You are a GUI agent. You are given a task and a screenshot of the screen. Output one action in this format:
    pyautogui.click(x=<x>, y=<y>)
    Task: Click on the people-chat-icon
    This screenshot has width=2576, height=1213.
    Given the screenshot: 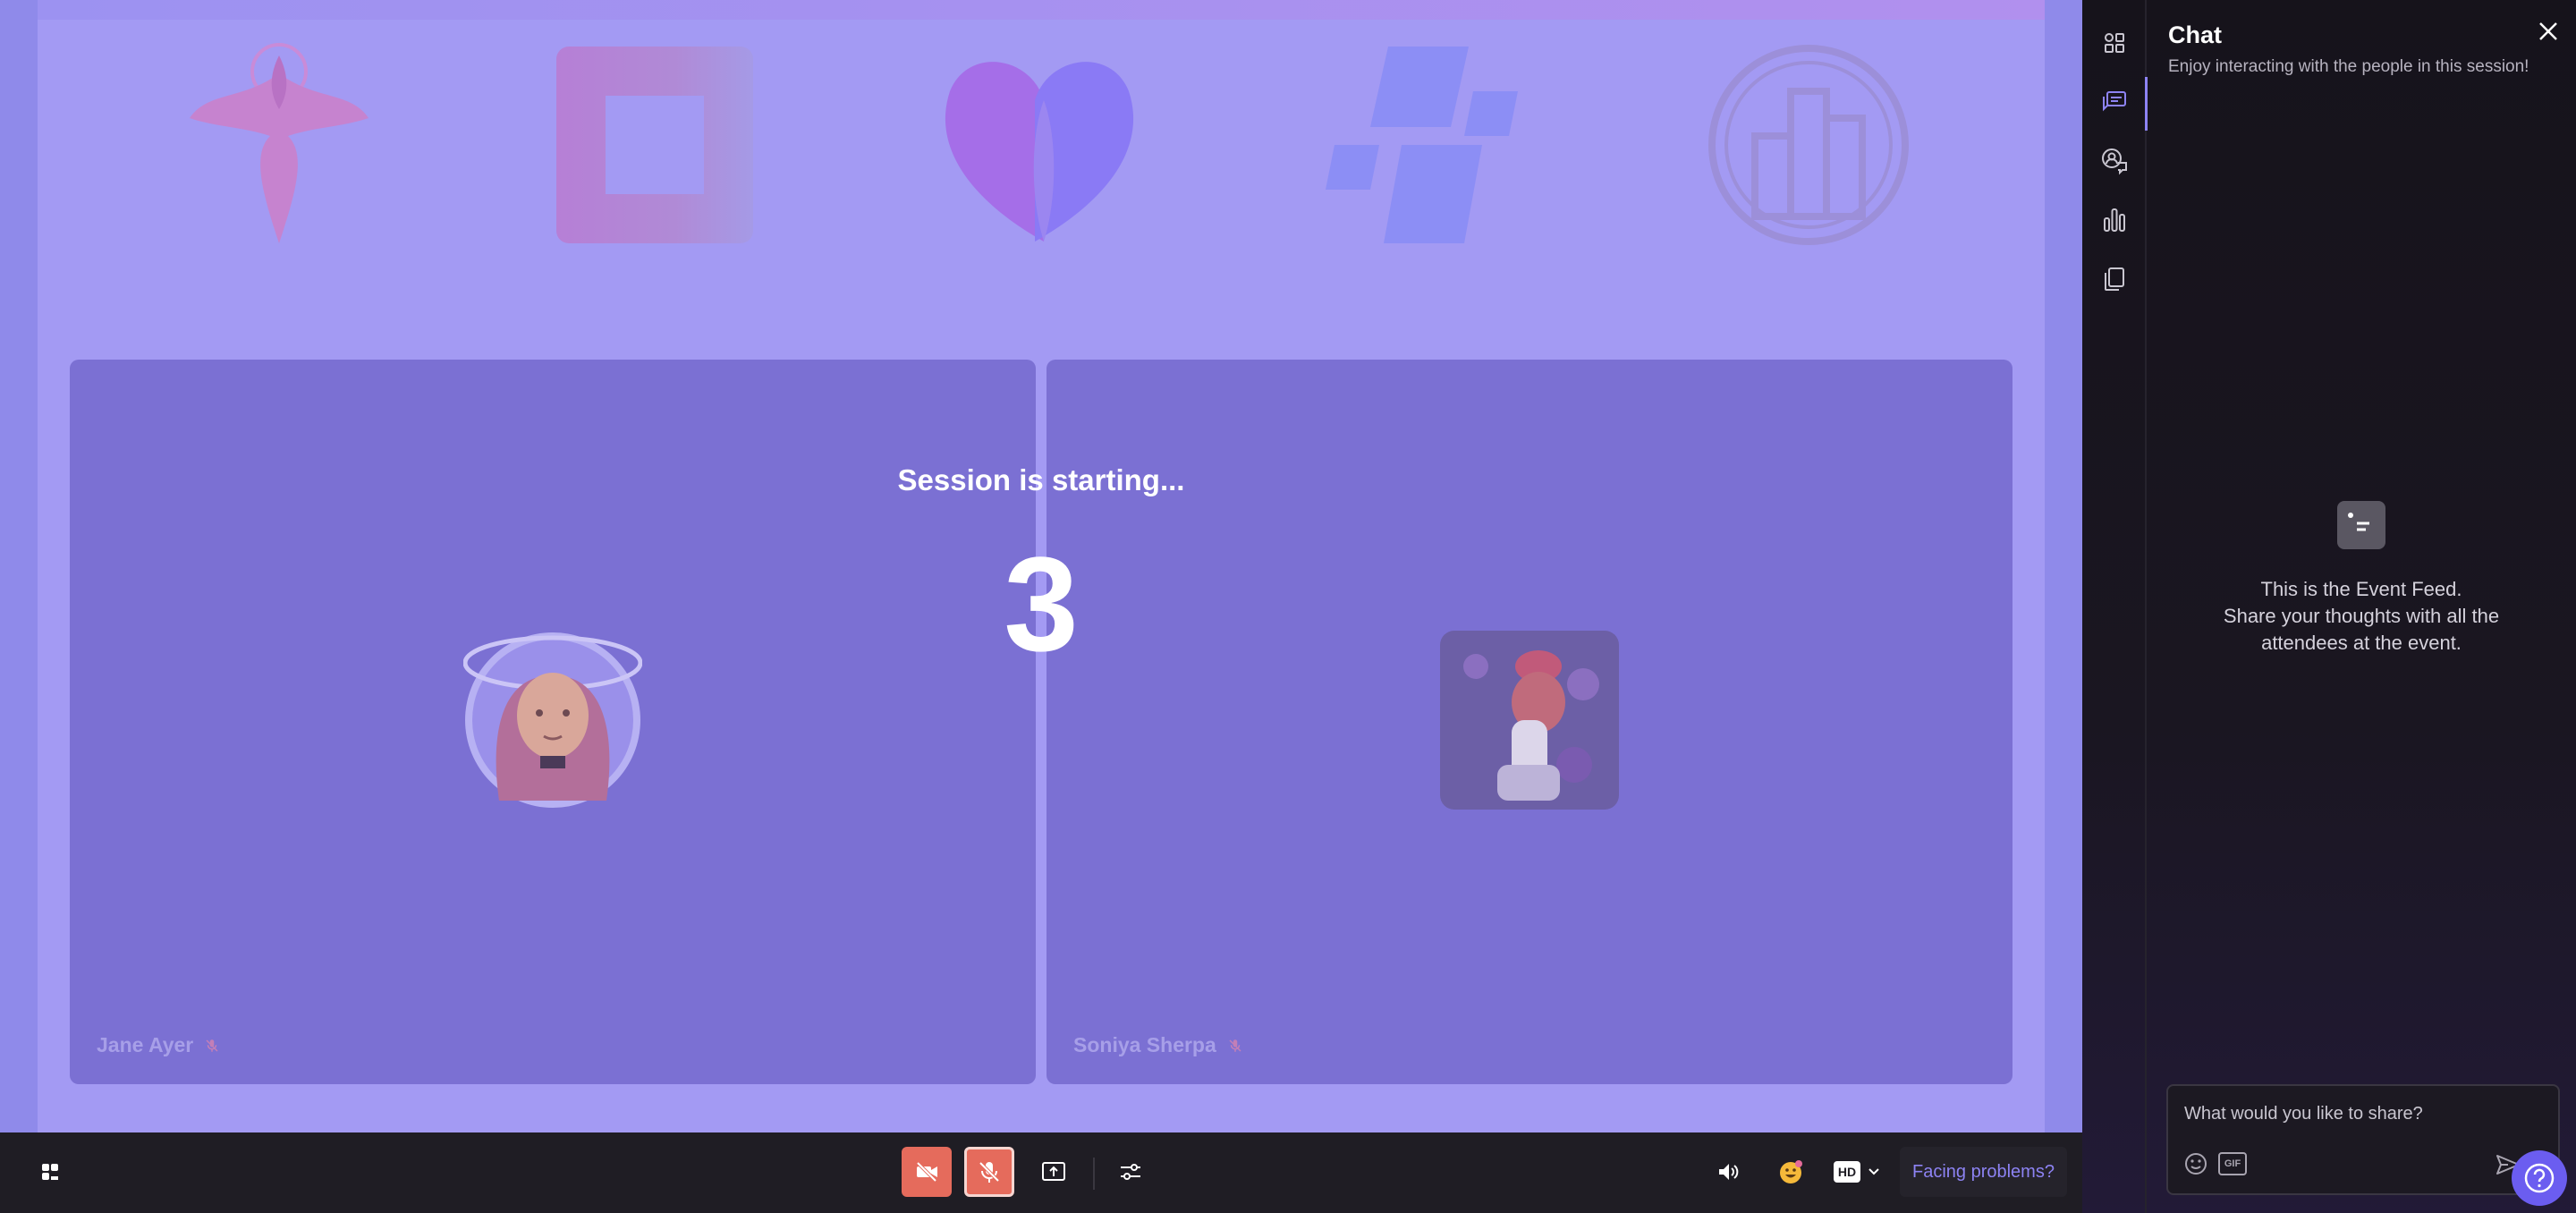 What is the action you would take?
    pyautogui.click(x=2114, y=161)
    